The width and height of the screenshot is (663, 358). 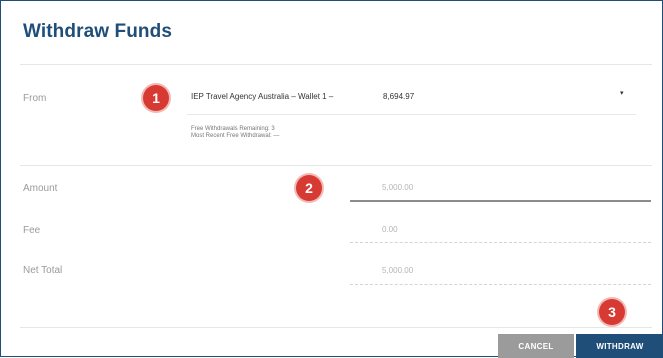 I want to click on amount-underline, so click(x=500, y=201).